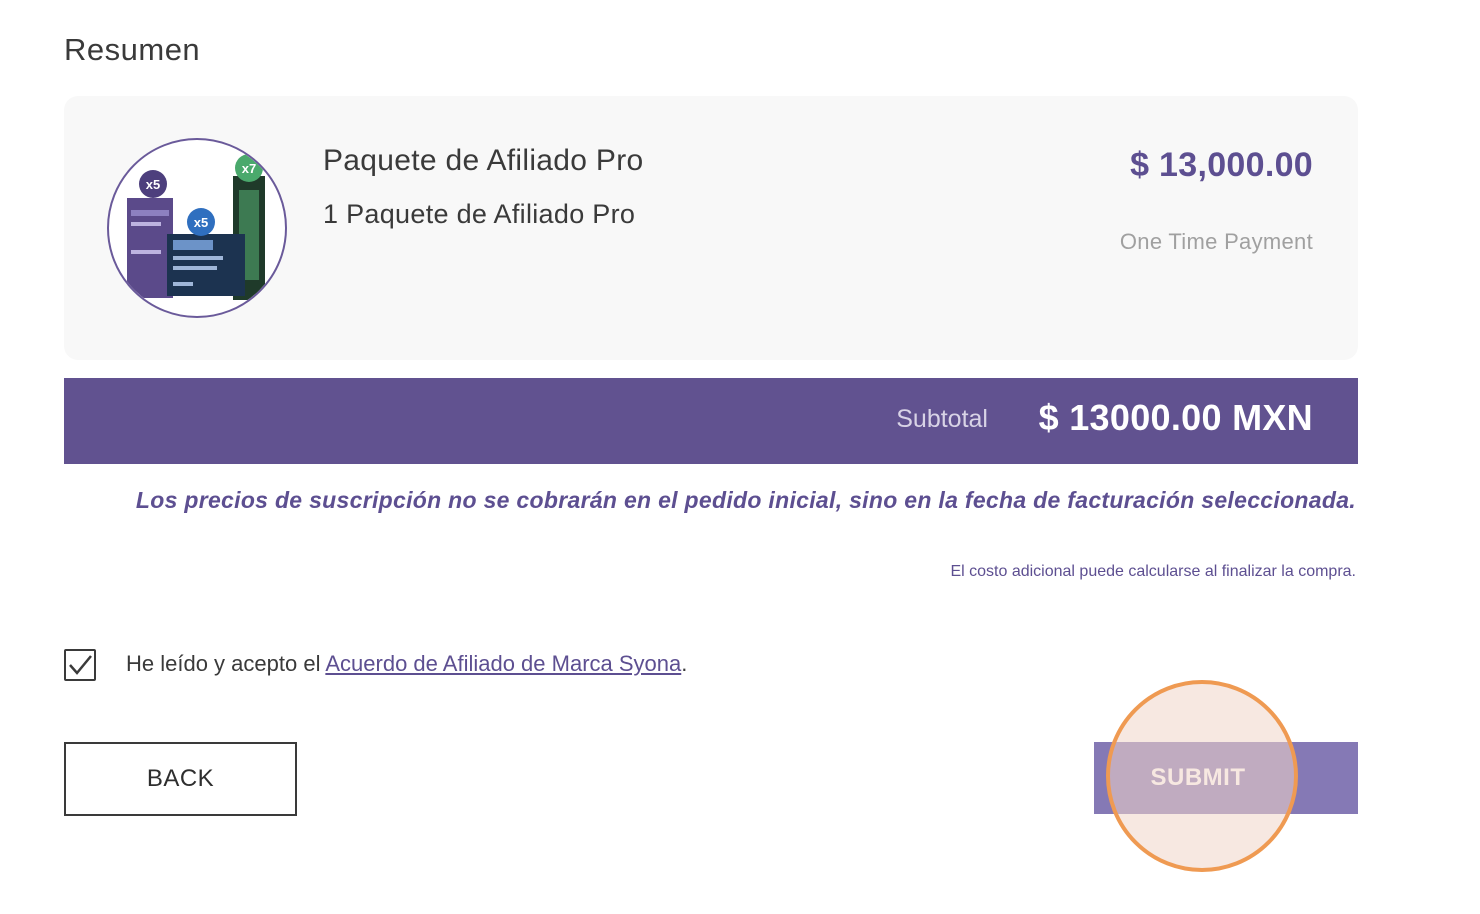 Image resolution: width=1480 pixels, height=914 pixels. What do you see at coordinates (479, 214) in the screenshot?
I see `product-description: 1 Paquete de Afiliado Pro` at bounding box center [479, 214].